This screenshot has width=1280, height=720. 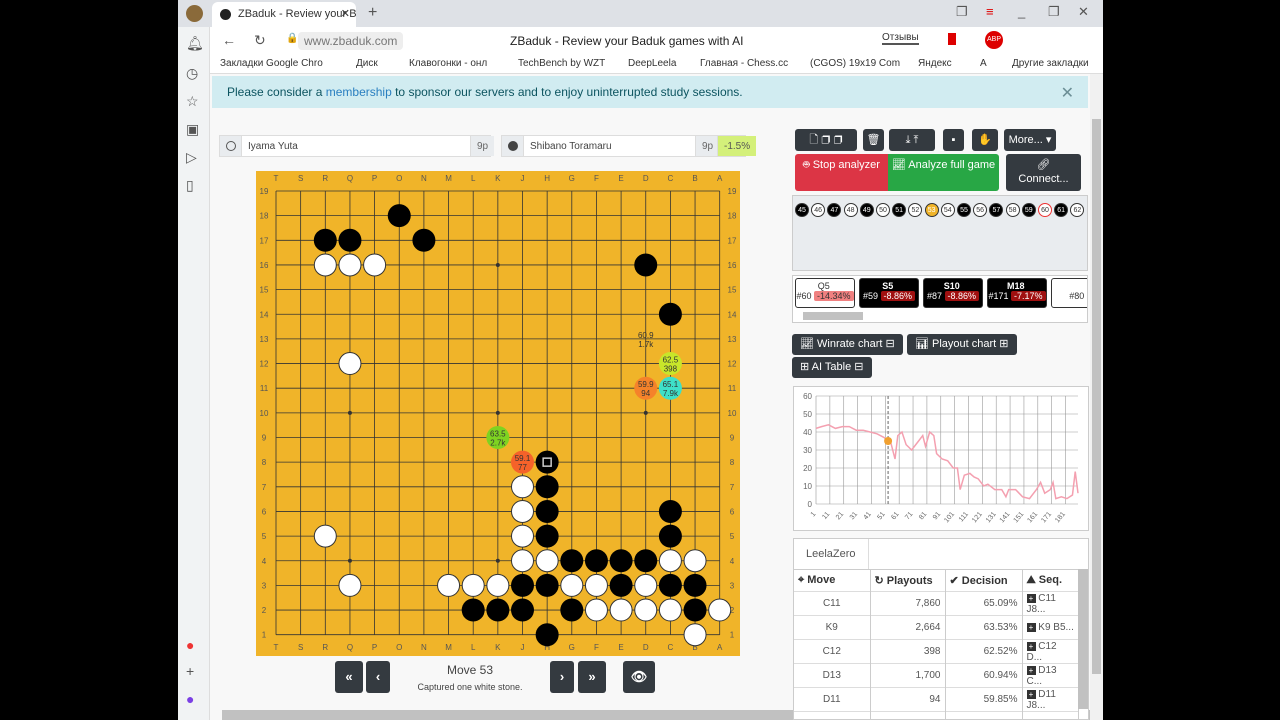 I want to click on close-alert-icon: ✕, so click(x=1067, y=93).